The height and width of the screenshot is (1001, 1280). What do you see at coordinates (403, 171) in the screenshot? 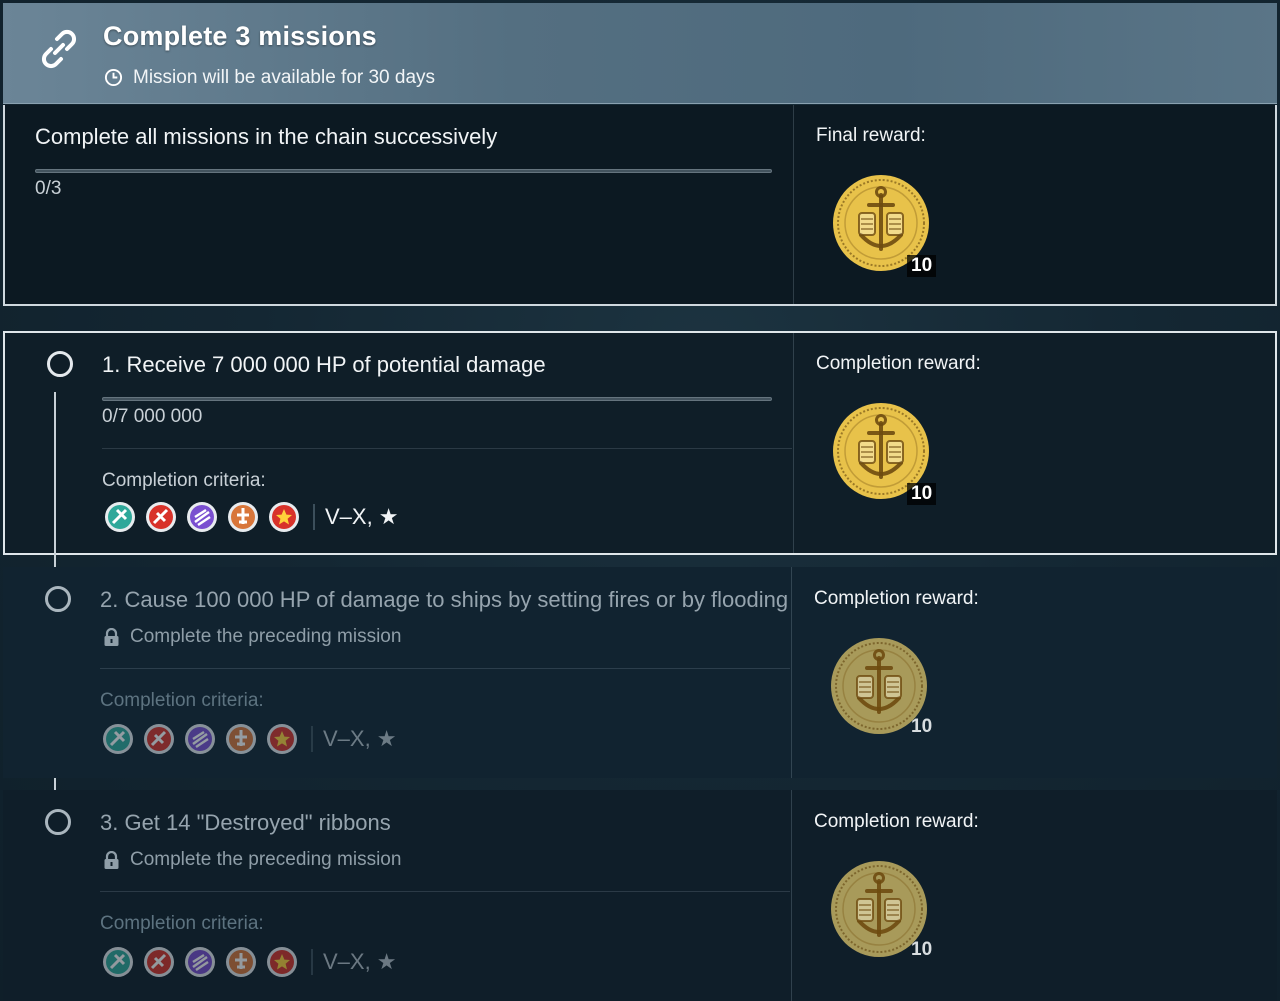
I see `chain-progress-bar` at bounding box center [403, 171].